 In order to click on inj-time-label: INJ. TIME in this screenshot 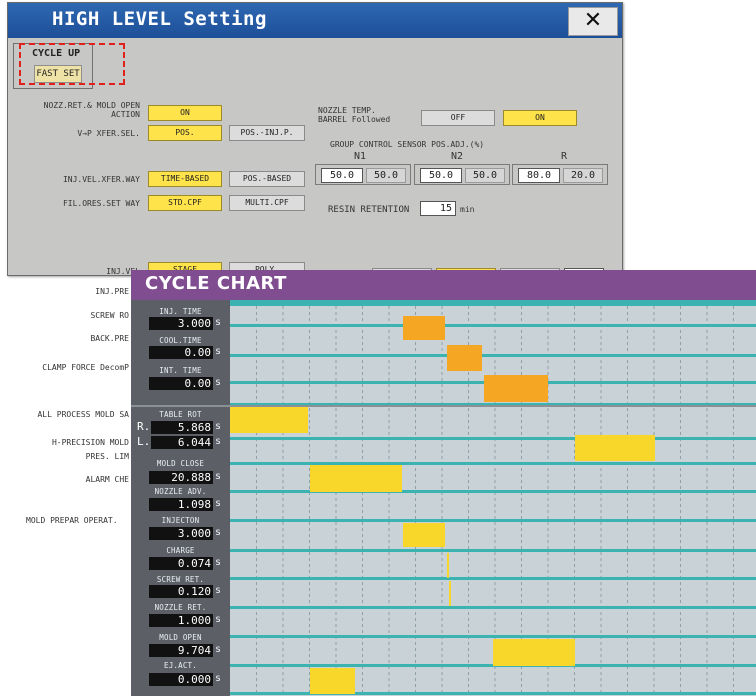, I will do `click(180, 311)`.